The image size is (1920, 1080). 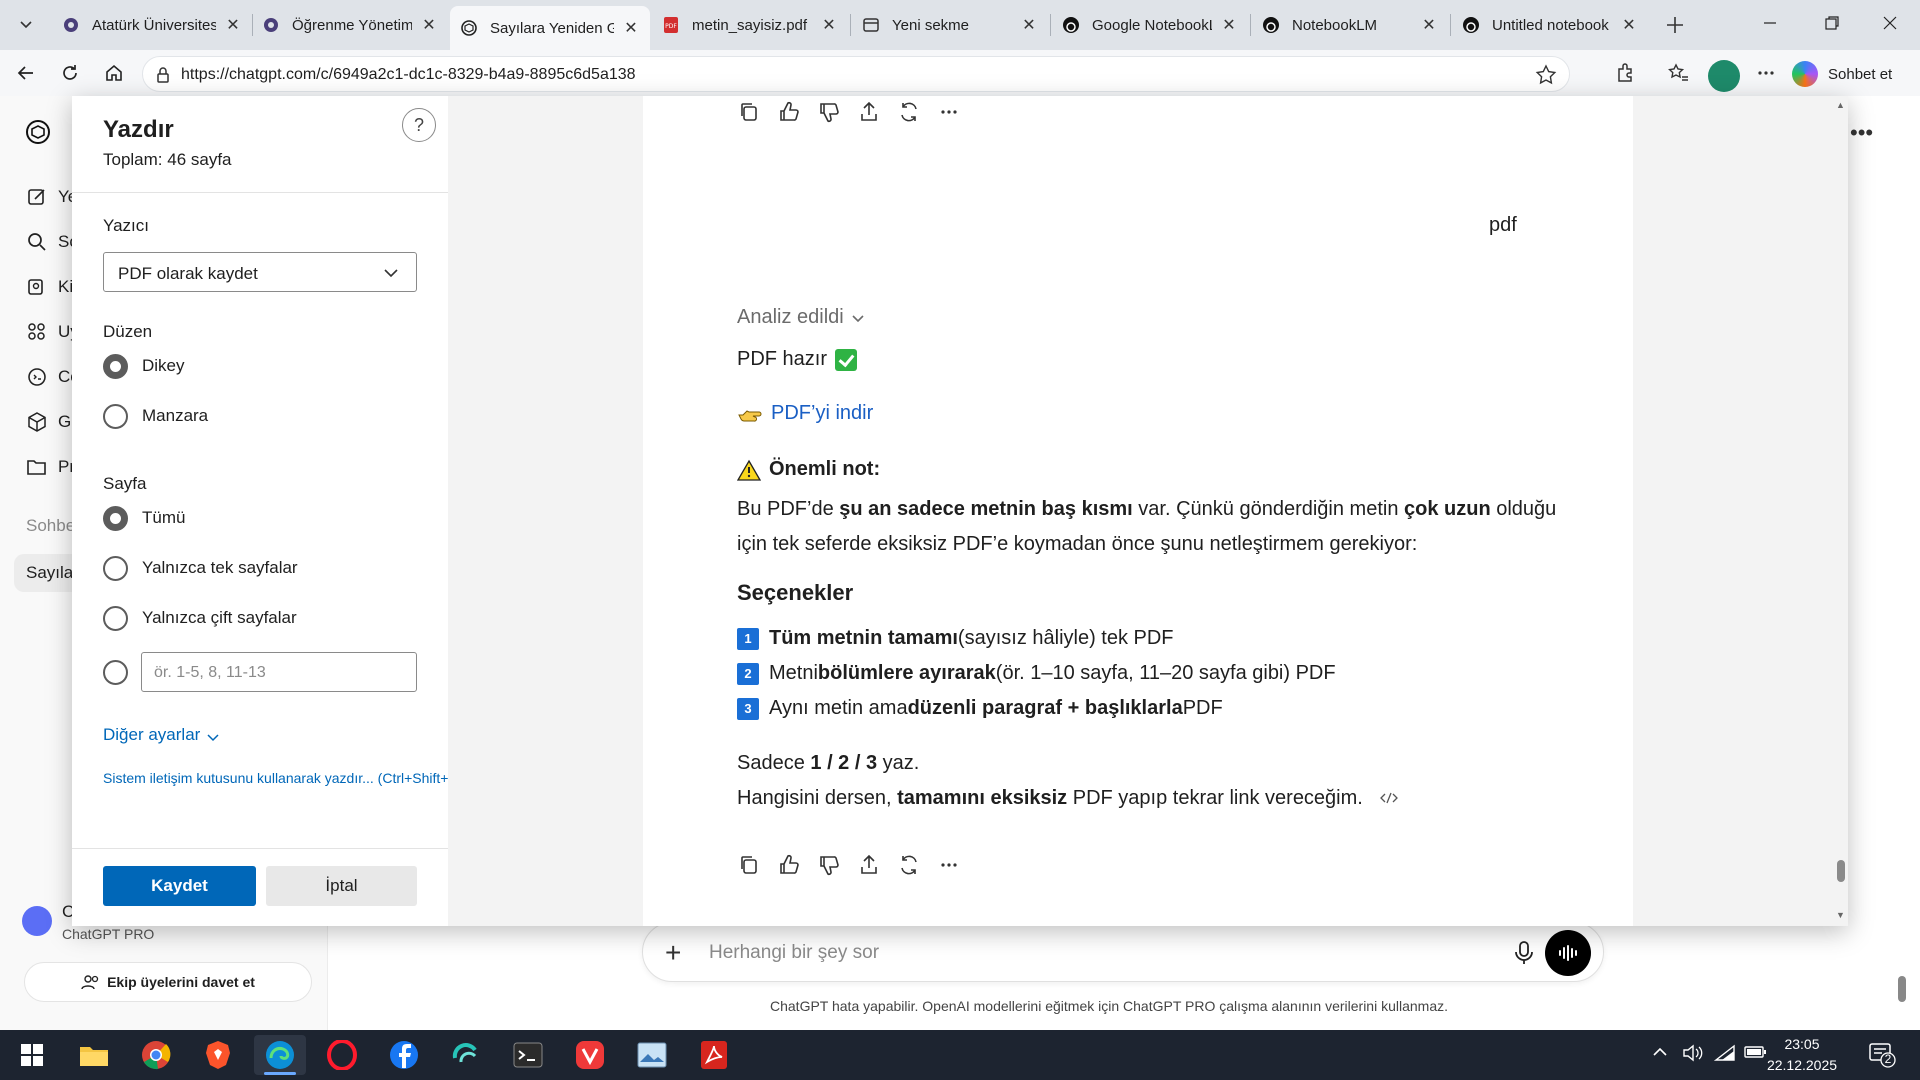 I want to click on taskbar-edge, so click(x=280, y=1055).